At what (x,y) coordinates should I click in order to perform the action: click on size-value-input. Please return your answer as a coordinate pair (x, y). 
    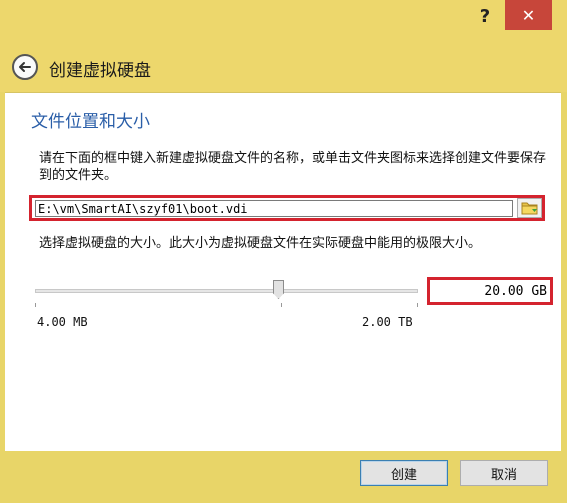
    Looking at the image, I should click on (490, 291).